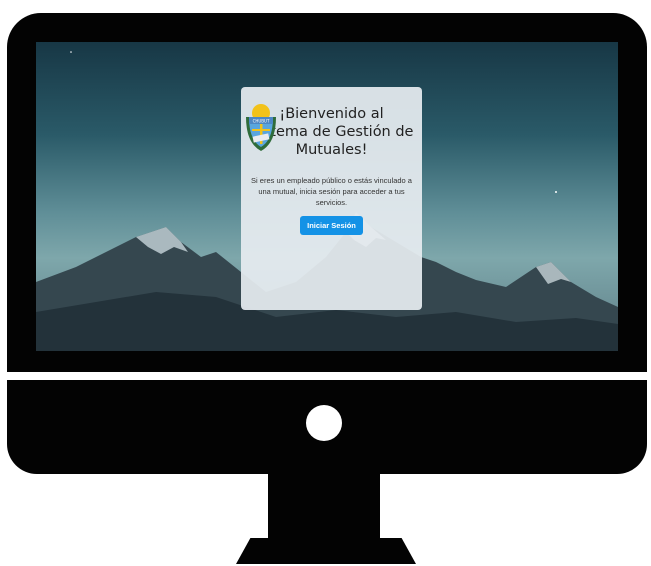 The image size is (651, 566). Describe the element at coordinates (324, 423) in the screenshot. I see `power-button-icon` at that location.